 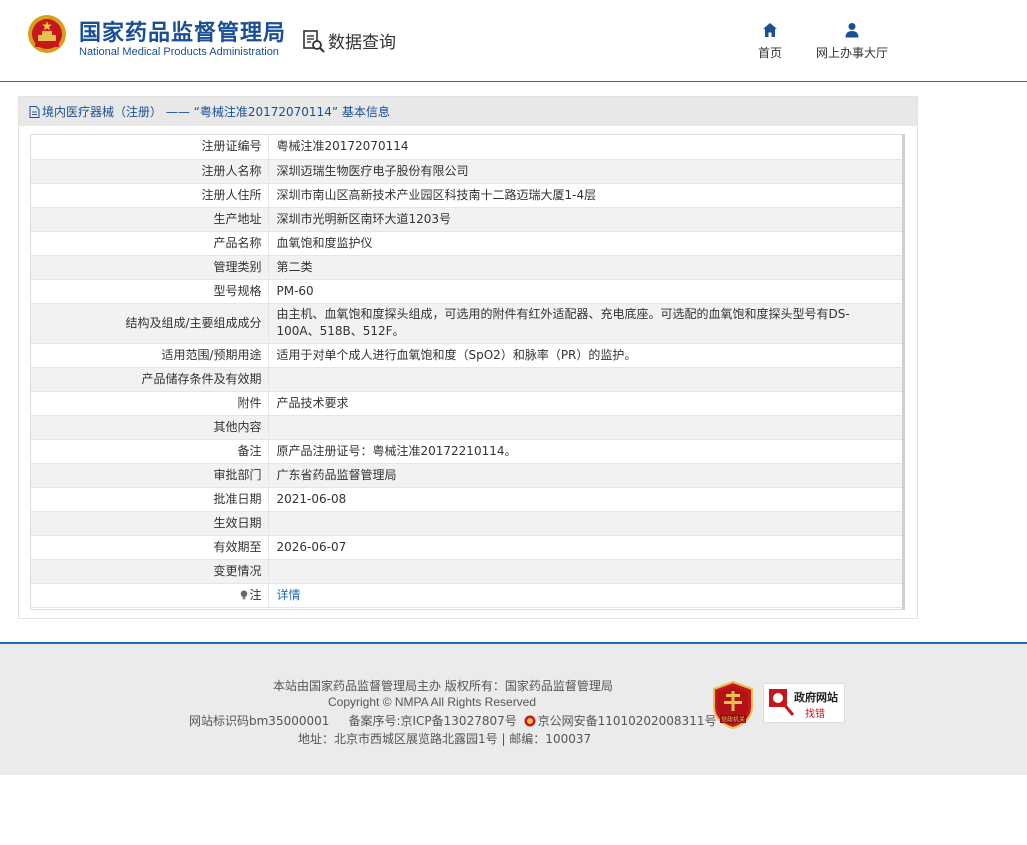 I want to click on gov-site-subtitle: 找错, so click(x=815, y=714).